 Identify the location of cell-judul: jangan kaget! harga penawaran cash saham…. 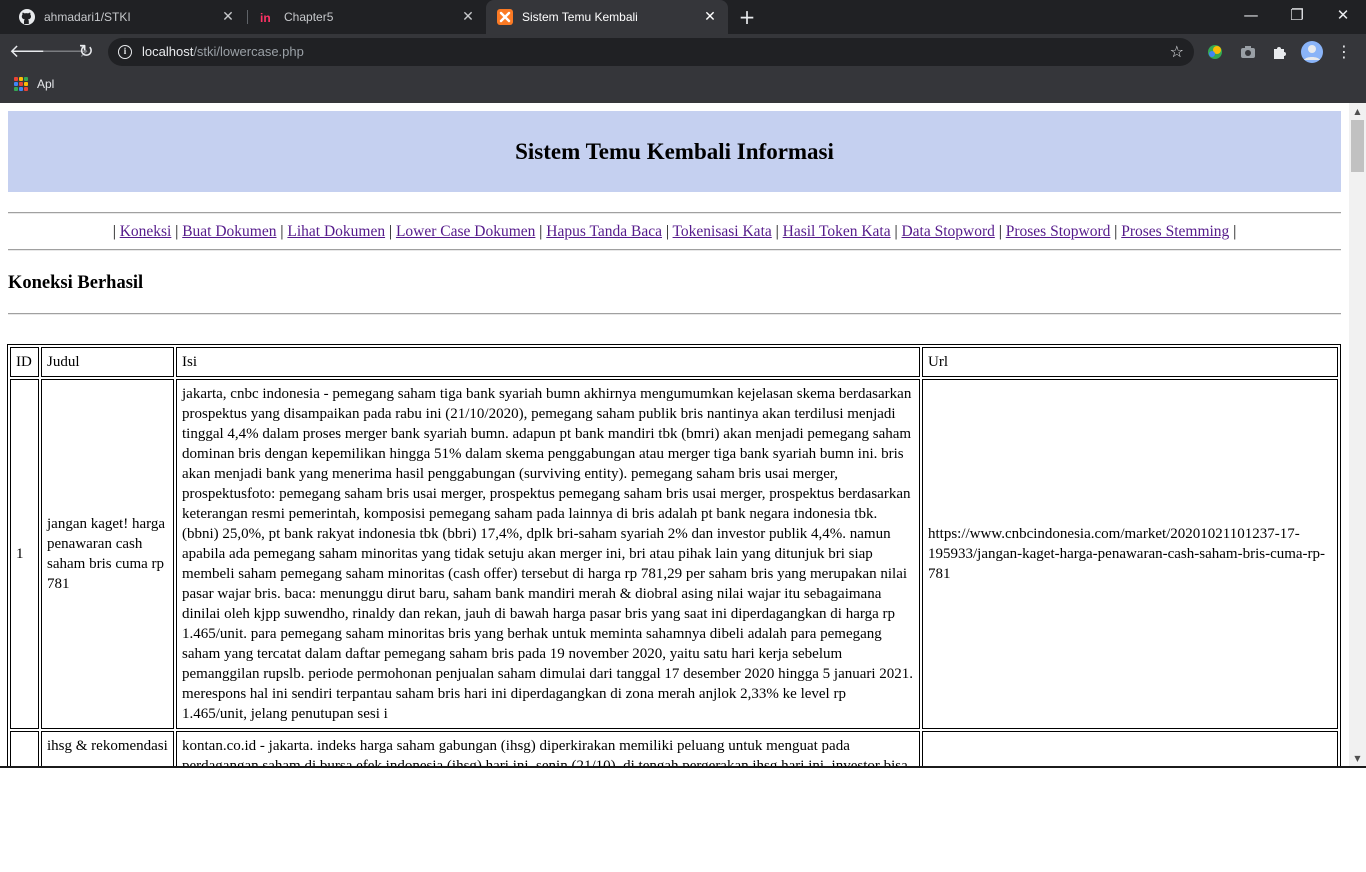
(107, 554).